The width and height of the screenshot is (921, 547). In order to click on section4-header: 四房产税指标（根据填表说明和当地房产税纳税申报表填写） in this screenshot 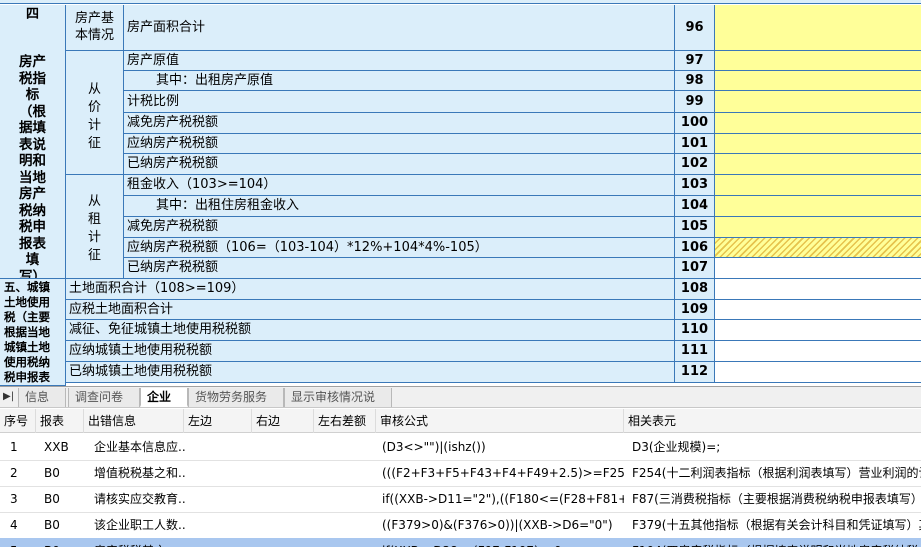, I will do `click(33, 142)`.